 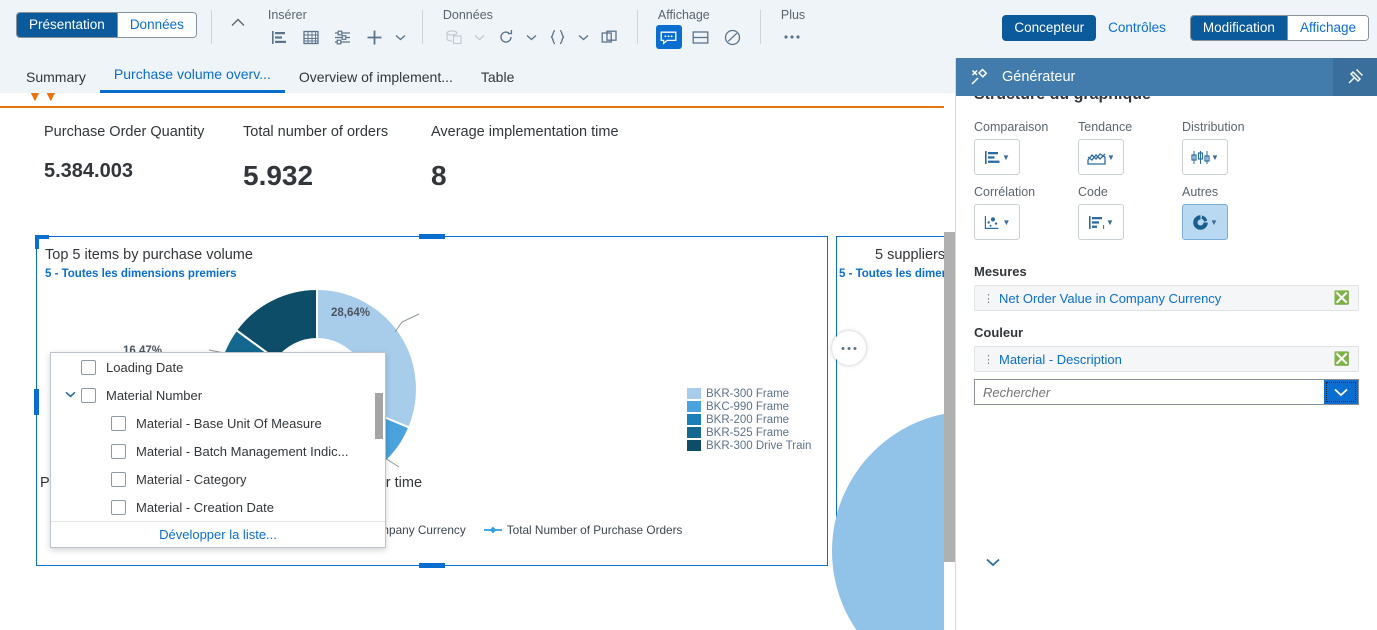 What do you see at coordinates (1049, 28) in the screenshot?
I see `designer-button: Concepteur` at bounding box center [1049, 28].